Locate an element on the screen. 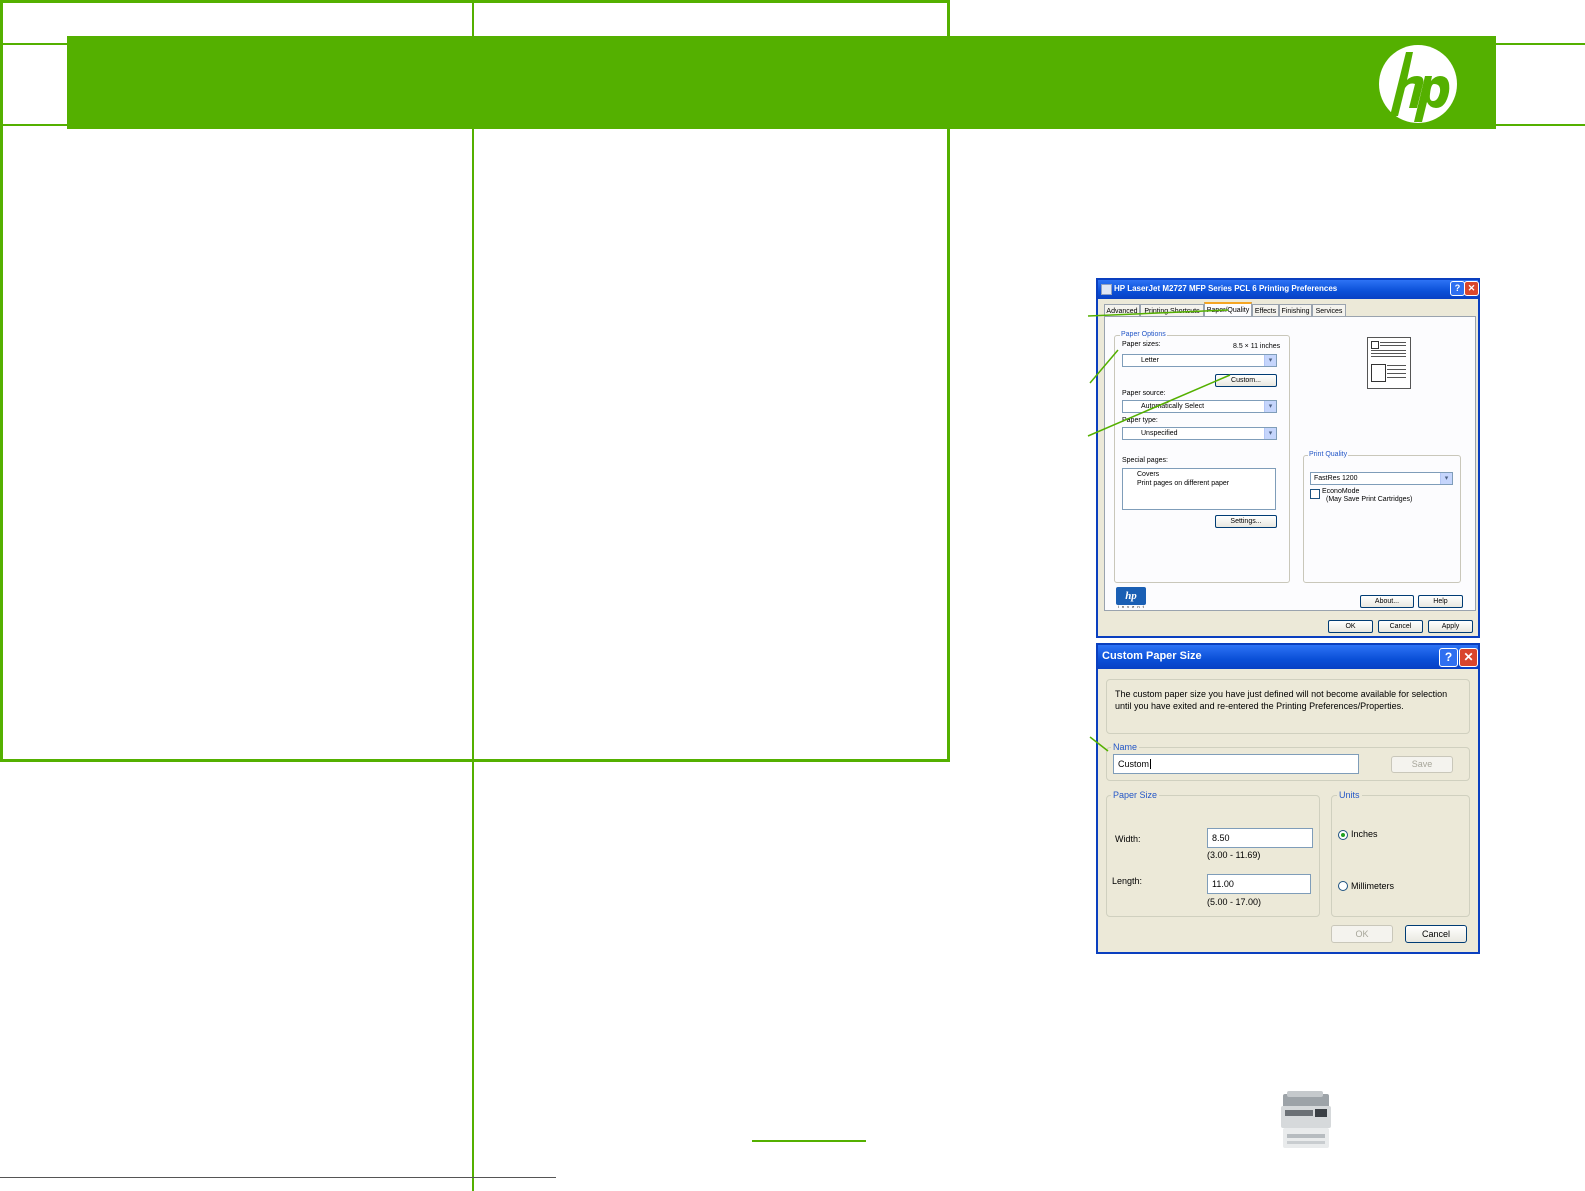 The image size is (1585, 1191). paper-size-group-label: Paper Size is located at coordinates (1135, 795).